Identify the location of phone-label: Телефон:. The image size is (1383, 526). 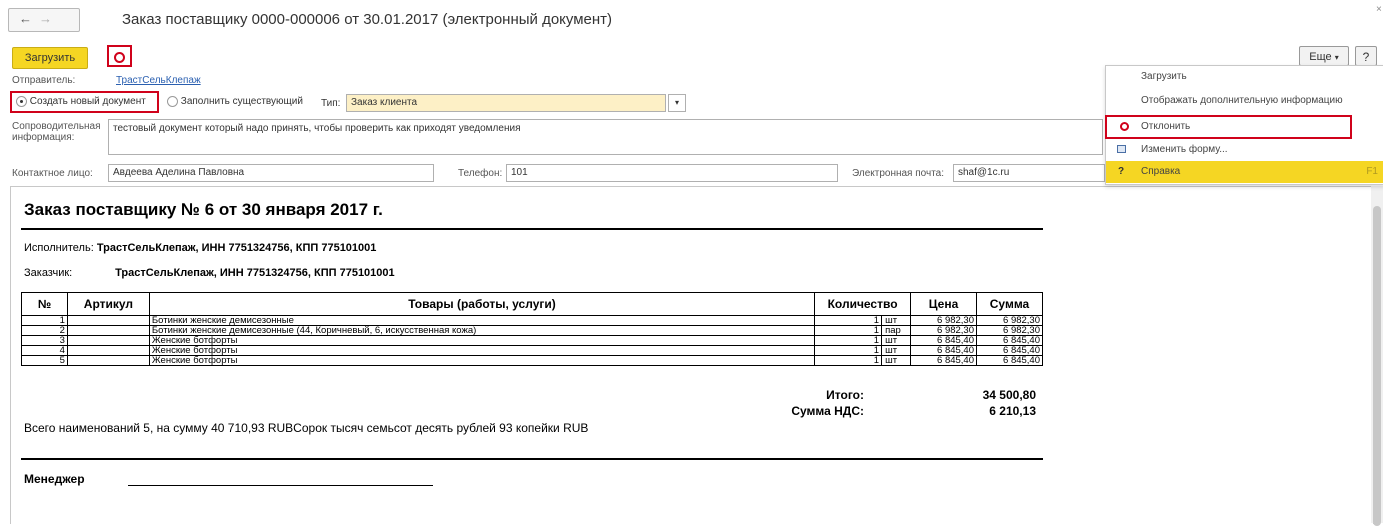
(480, 173).